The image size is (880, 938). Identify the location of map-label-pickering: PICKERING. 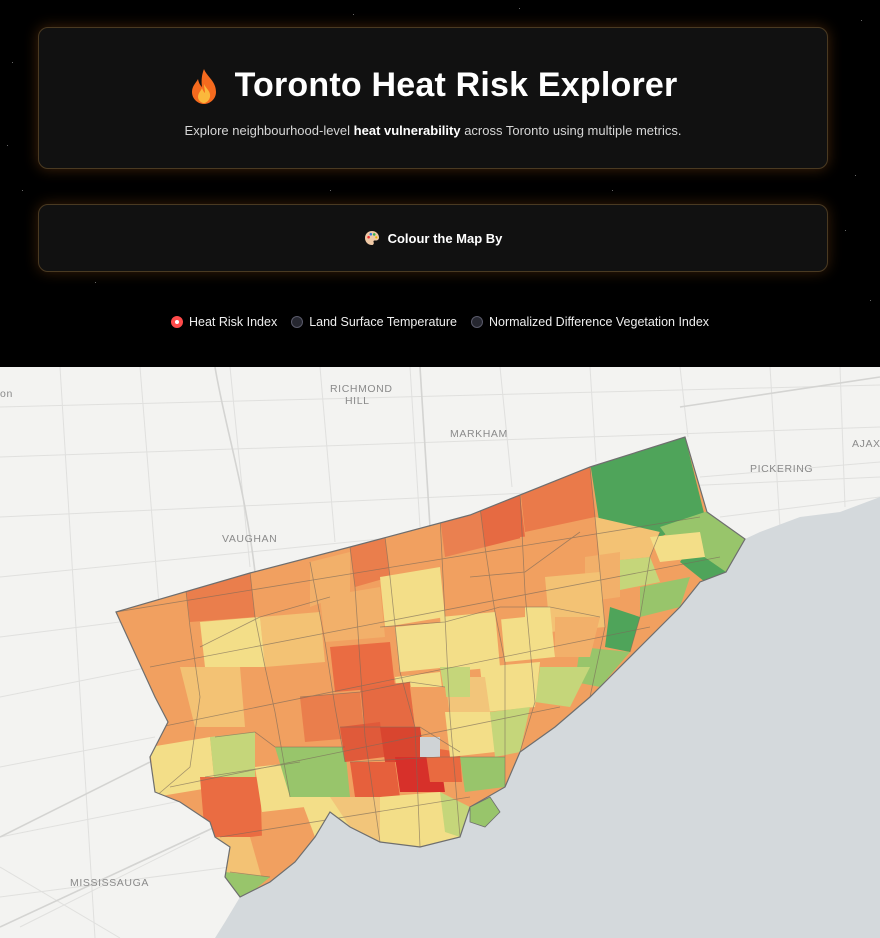
(781, 469).